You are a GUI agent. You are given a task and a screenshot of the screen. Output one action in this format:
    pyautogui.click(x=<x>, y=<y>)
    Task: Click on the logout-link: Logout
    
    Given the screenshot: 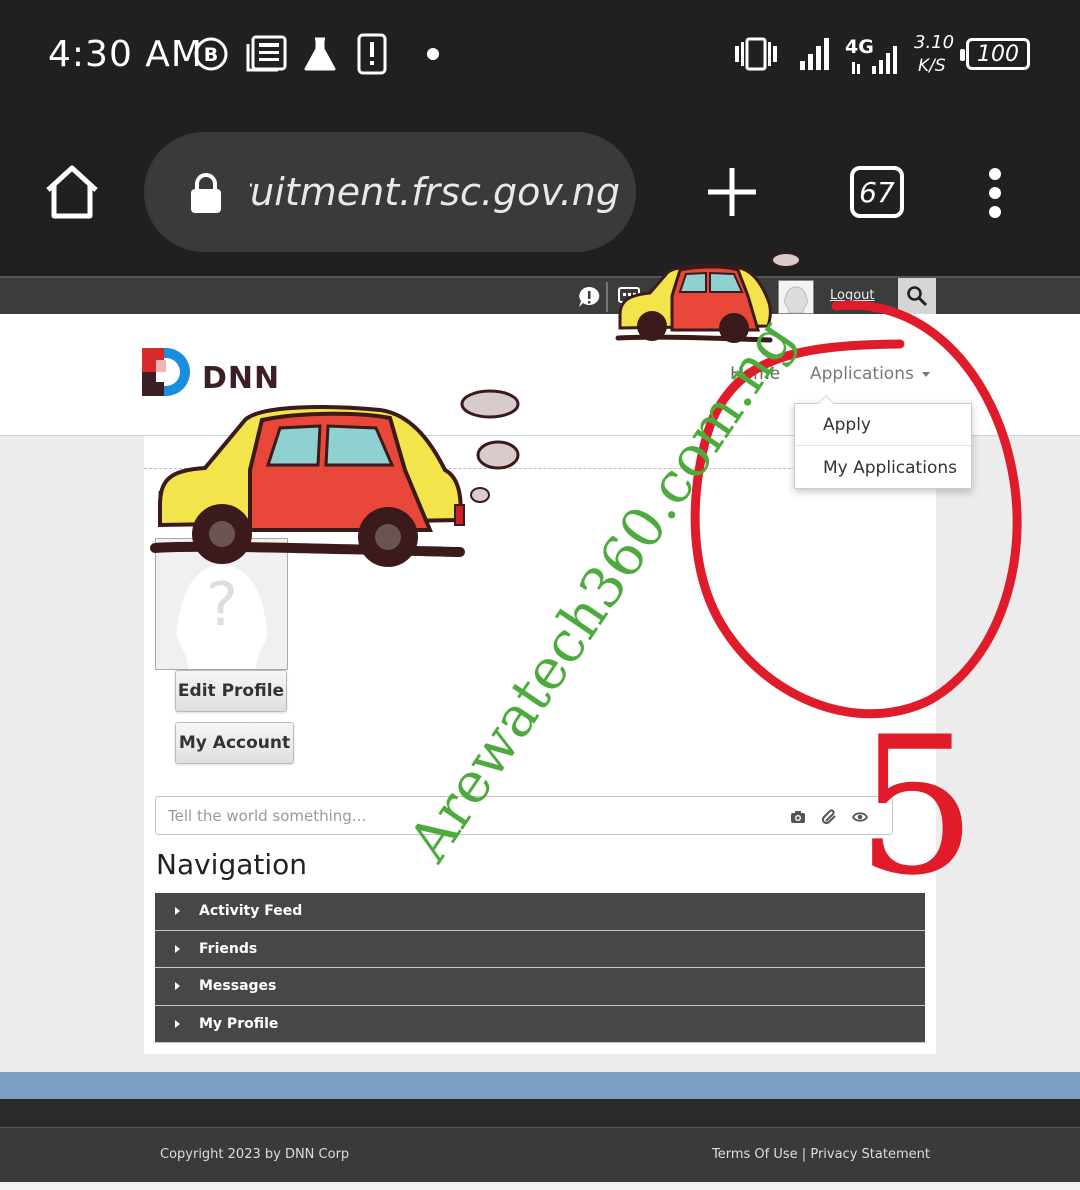 What is the action you would take?
    pyautogui.click(x=852, y=295)
    